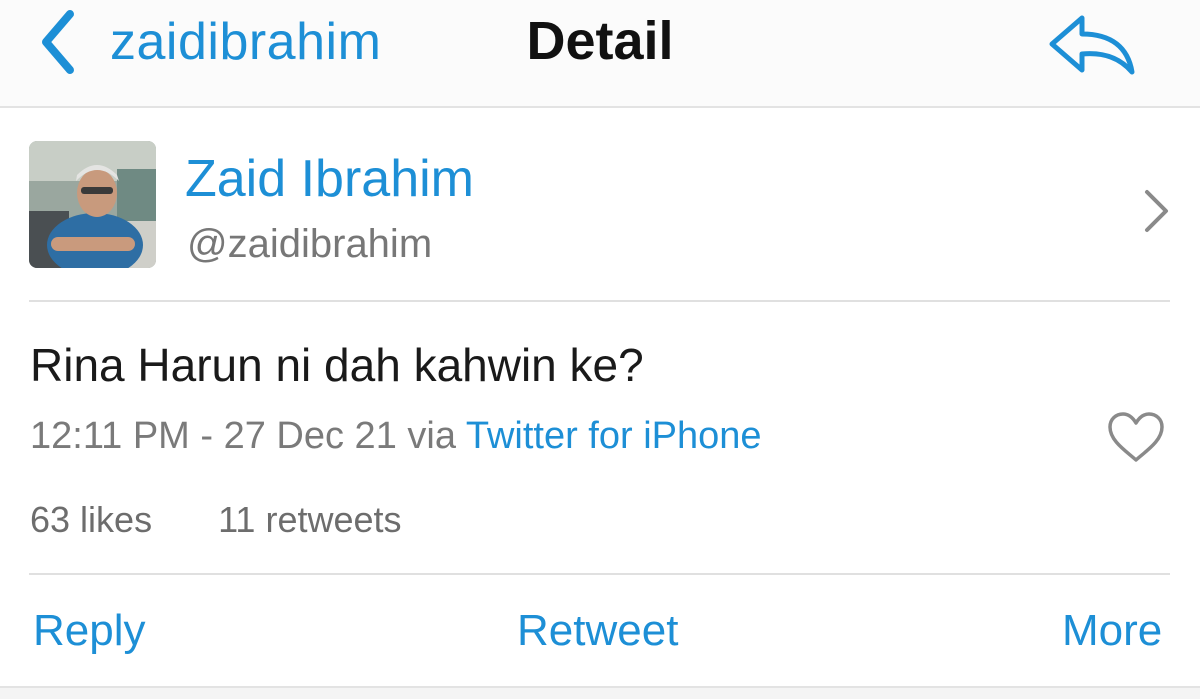 Image resolution: width=1200 pixels, height=699 pixels. I want to click on tweet-source-link: Twitter for iPhone, so click(614, 436).